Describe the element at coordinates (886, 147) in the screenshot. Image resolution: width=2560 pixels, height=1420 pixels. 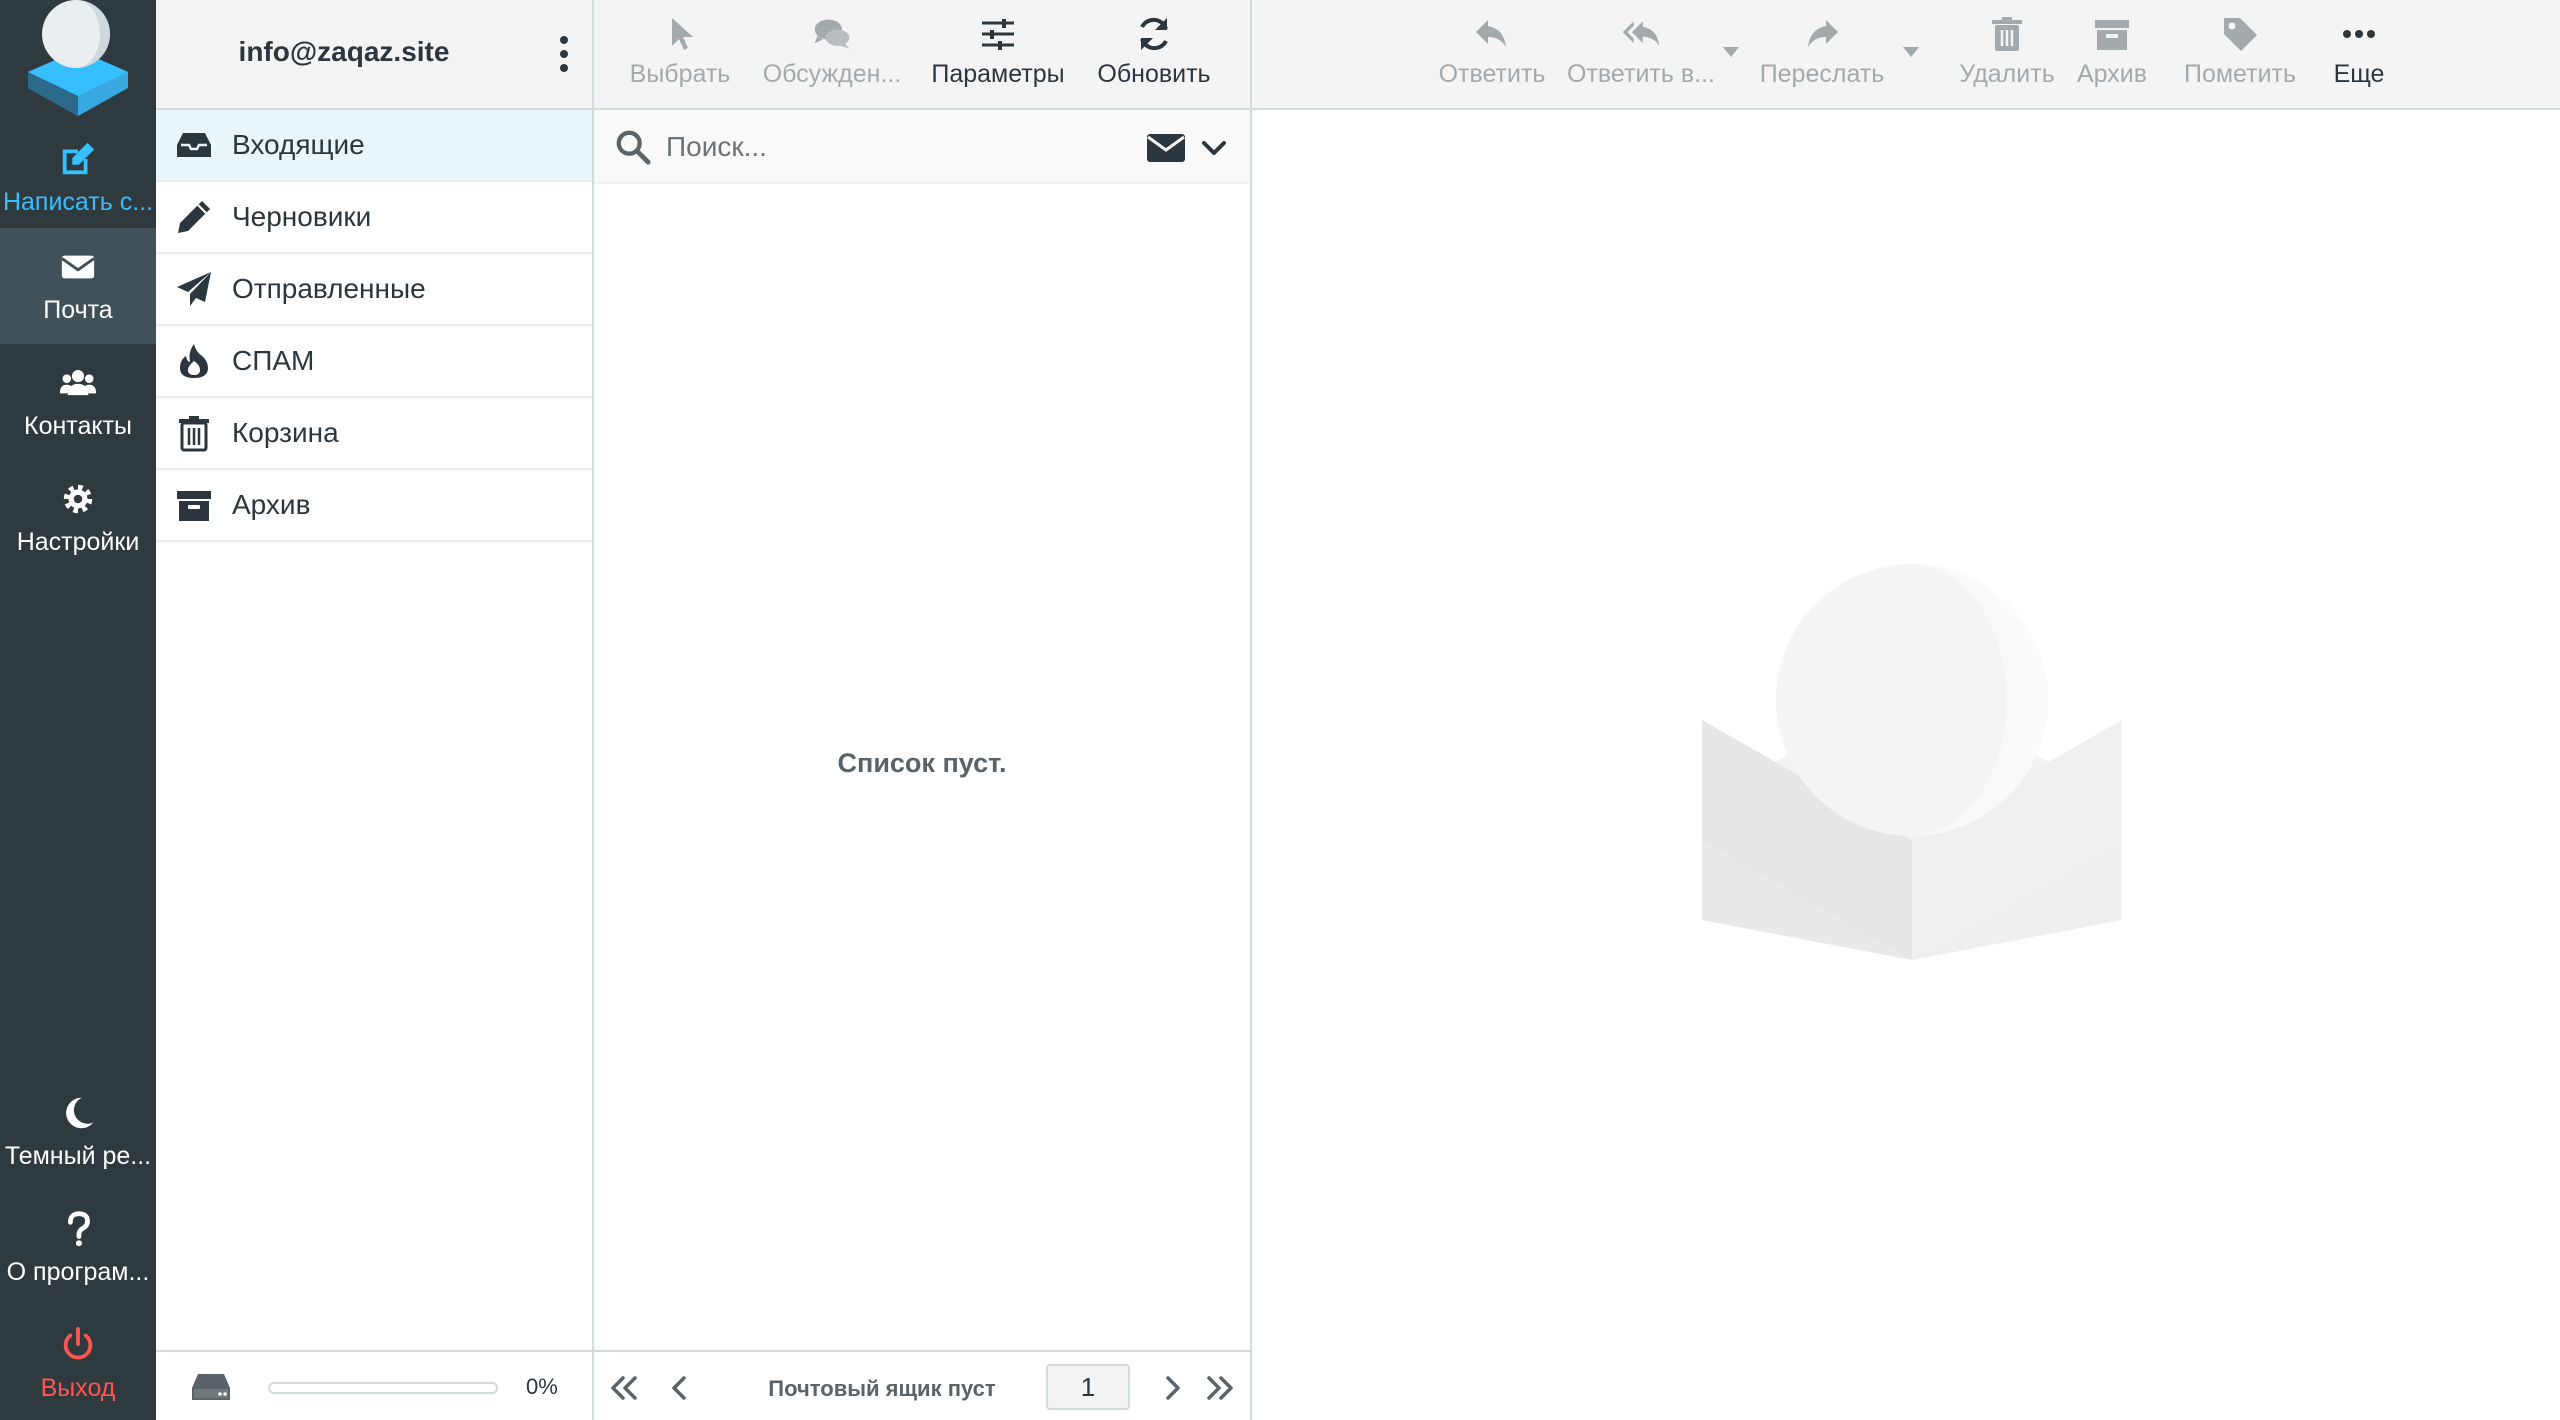
I see `search-input` at that location.